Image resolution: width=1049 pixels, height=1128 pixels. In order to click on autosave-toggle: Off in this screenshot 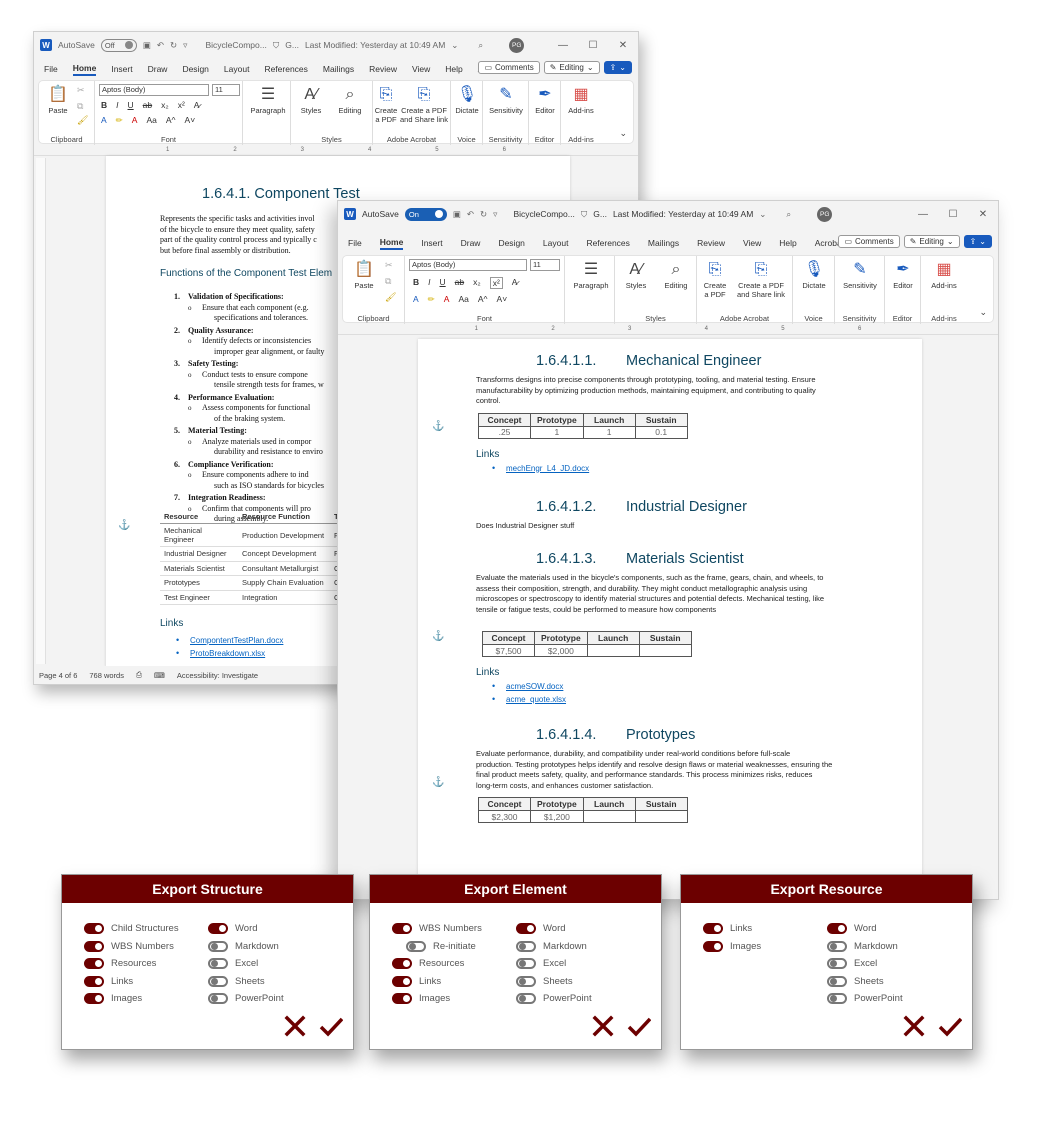, I will do `click(118, 45)`.